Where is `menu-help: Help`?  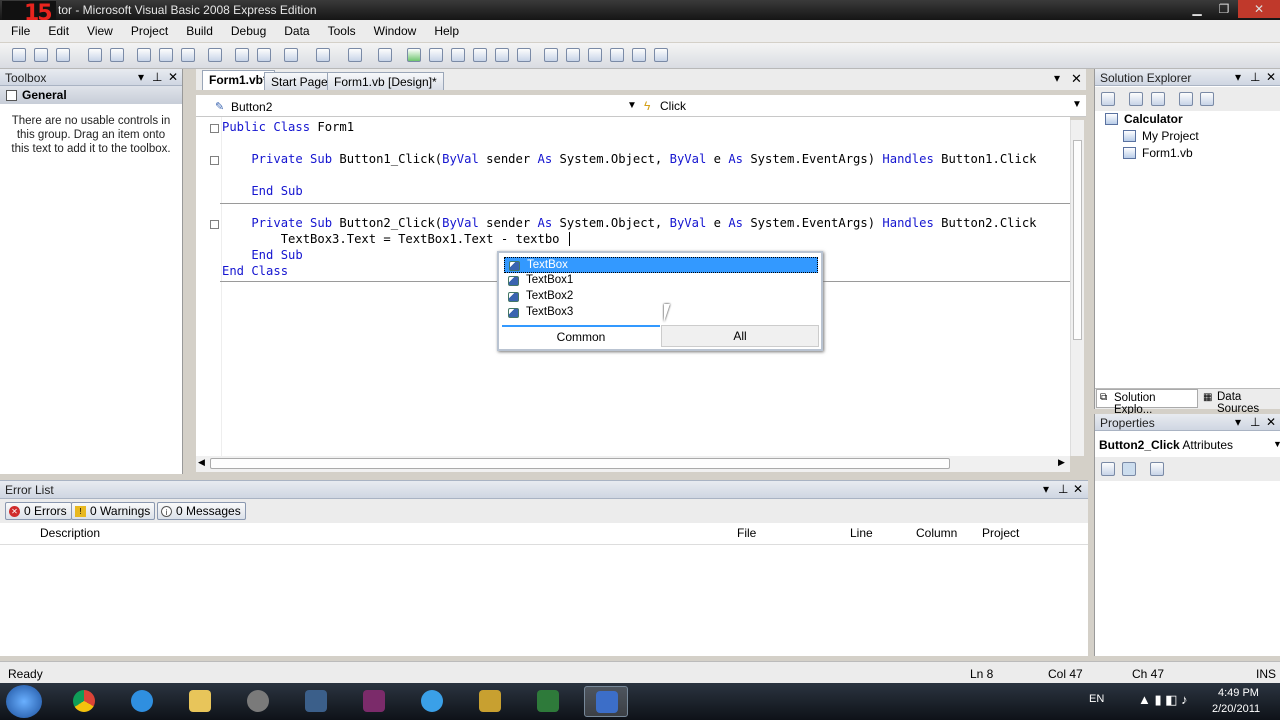
menu-help: Help is located at coordinates (444, 29).